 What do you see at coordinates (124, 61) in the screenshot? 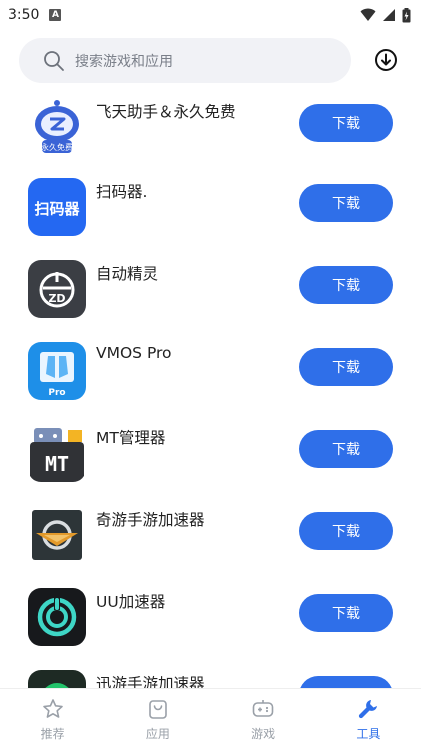
I see `search-placeholder: 搜索游戏和应用` at bounding box center [124, 61].